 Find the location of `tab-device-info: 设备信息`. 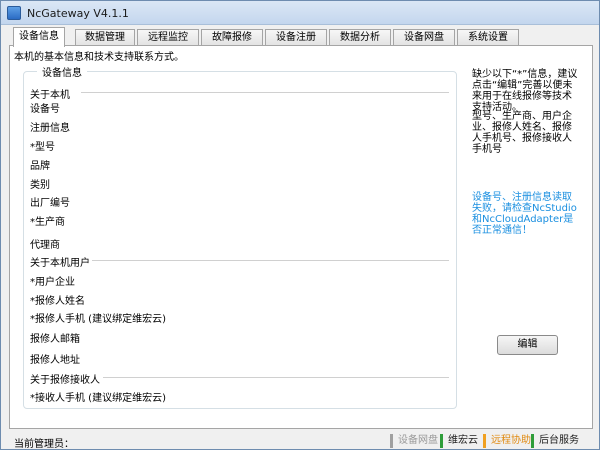

tab-device-info: 设备信息 is located at coordinates (39, 37).